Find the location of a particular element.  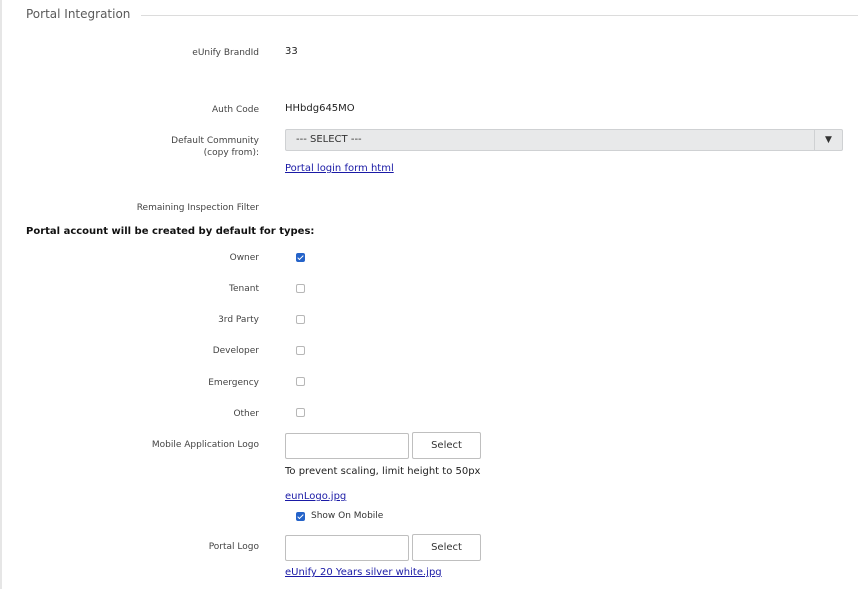

brand-id-value: 33 is located at coordinates (291, 51).